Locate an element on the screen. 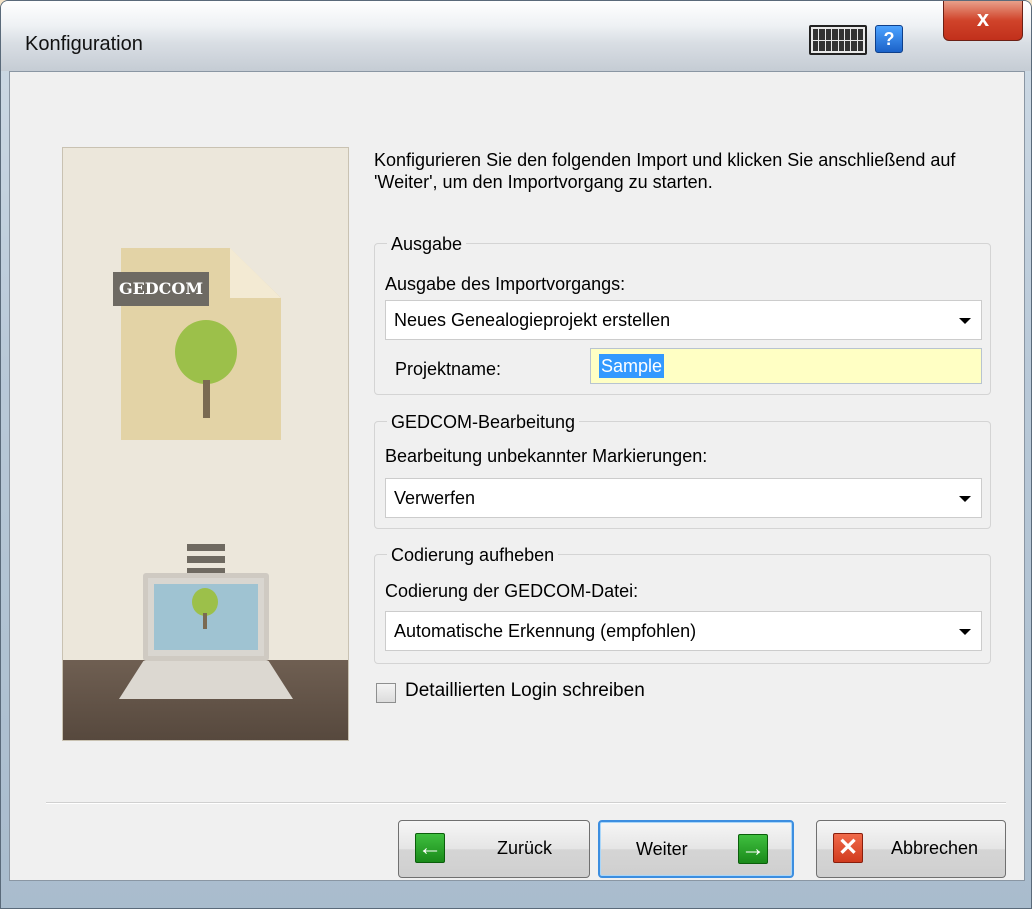 The height and width of the screenshot is (909, 1032). cancel-button-label: Abbrechen is located at coordinates (935, 848).